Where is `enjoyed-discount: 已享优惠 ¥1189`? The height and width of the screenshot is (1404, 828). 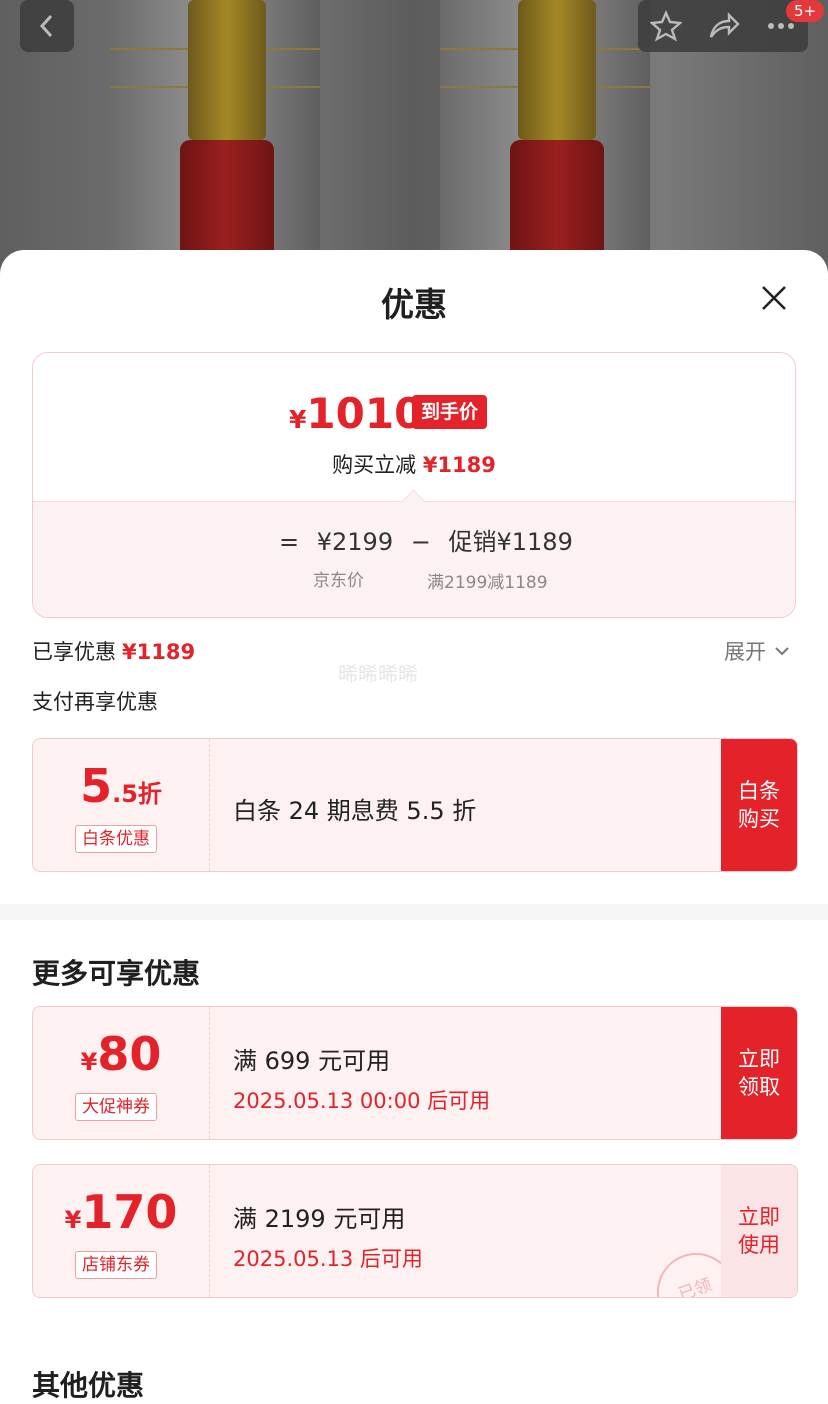
enjoyed-discount: 已享优惠 ¥1189 is located at coordinates (113, 651).